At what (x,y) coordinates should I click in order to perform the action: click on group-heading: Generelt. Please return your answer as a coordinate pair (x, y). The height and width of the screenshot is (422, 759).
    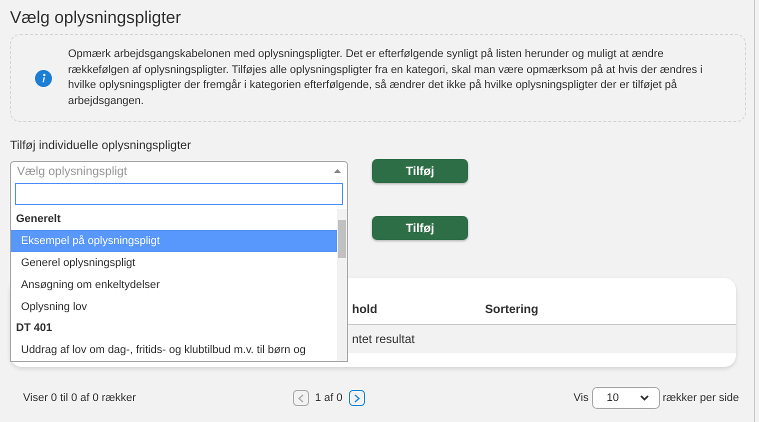
    Looking at the image, I should click on (38, 219).